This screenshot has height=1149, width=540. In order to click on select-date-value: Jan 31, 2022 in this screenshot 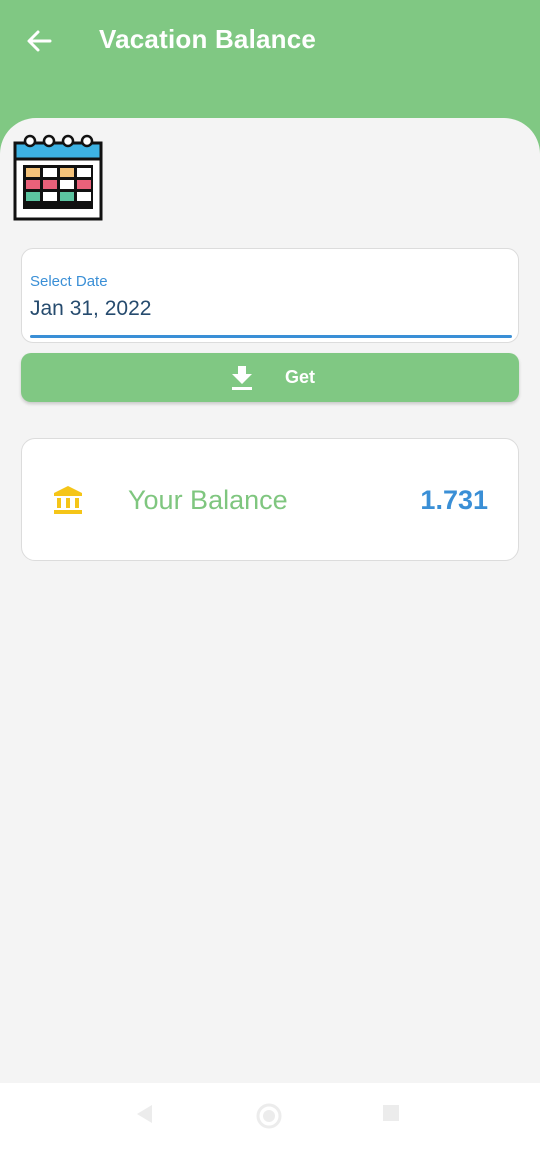, I will do `click(90, 309)`.